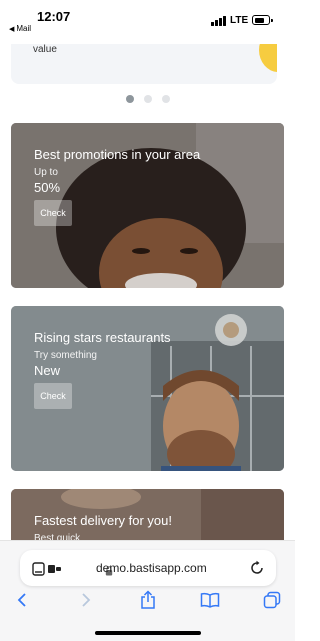  What do you see at coordinates (102, 337) in the screenshot?
I see `promo-title: Rising stars restaurants` at bounding box center [102, 337].